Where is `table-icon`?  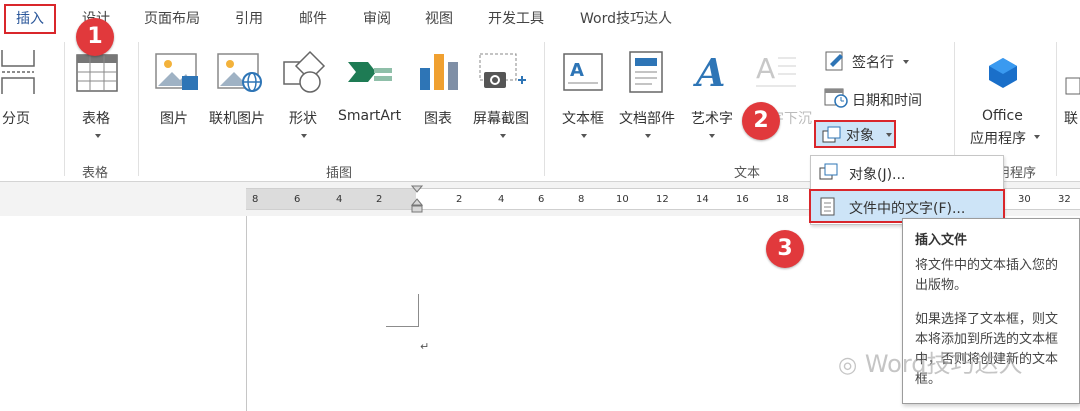 table-icon is located at coordinates (97, 74).